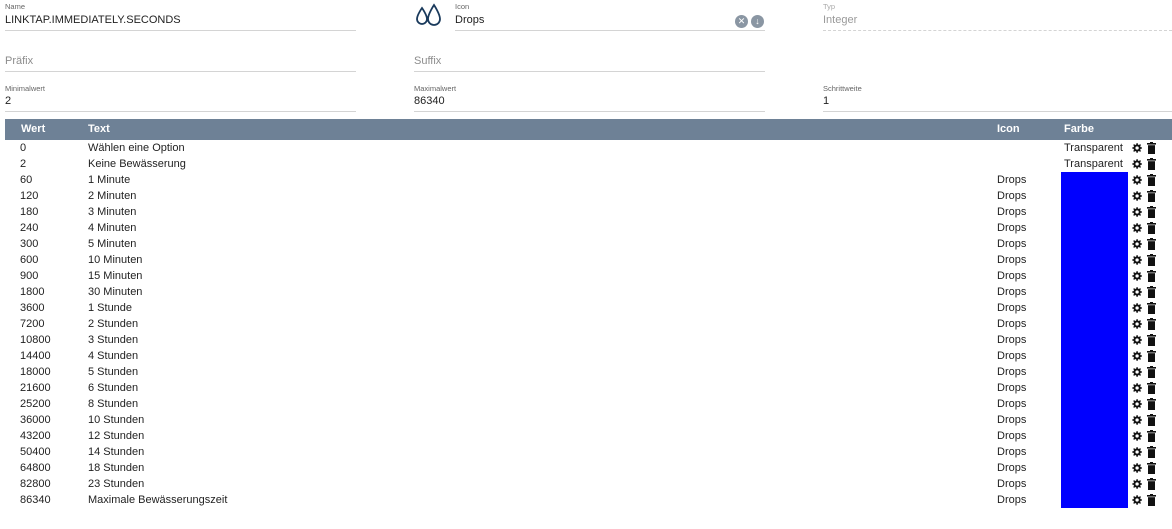 The image size is (1172, 529). What do you see at coordinates (588, 340) in the screenshot?
I see `table-row: 10800 3 Stunden Drops` at bounding box center [588, 340].